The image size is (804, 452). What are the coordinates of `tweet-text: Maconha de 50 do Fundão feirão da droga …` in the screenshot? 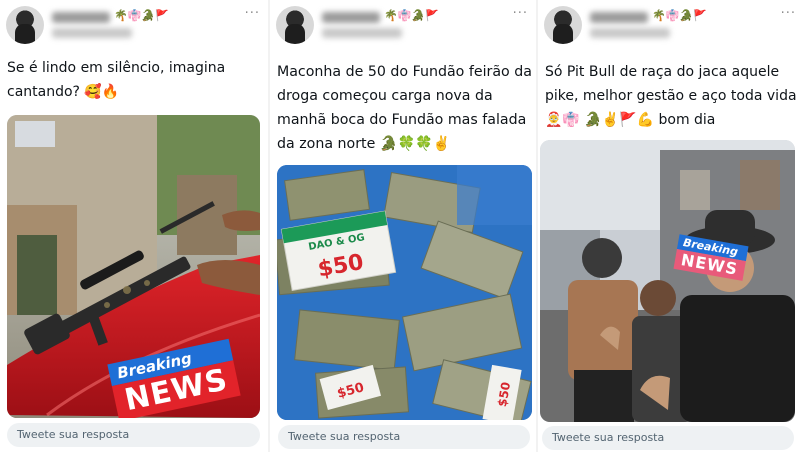 It's located at (404, 108).